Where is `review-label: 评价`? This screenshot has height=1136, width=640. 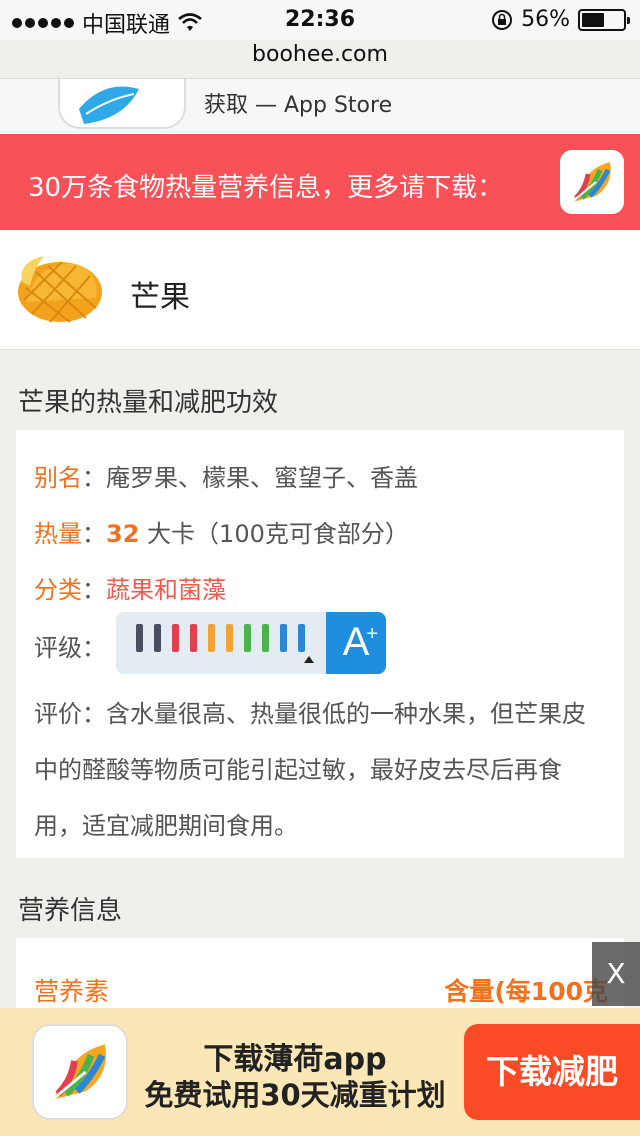
review-label: 评价 is located at coordinates (58, 714).